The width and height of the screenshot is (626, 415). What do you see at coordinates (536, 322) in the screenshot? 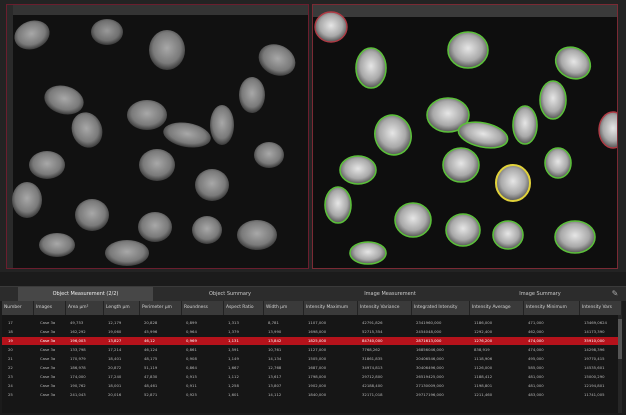
I see `table-cell: 471,000` at bounding box center [536, 322].